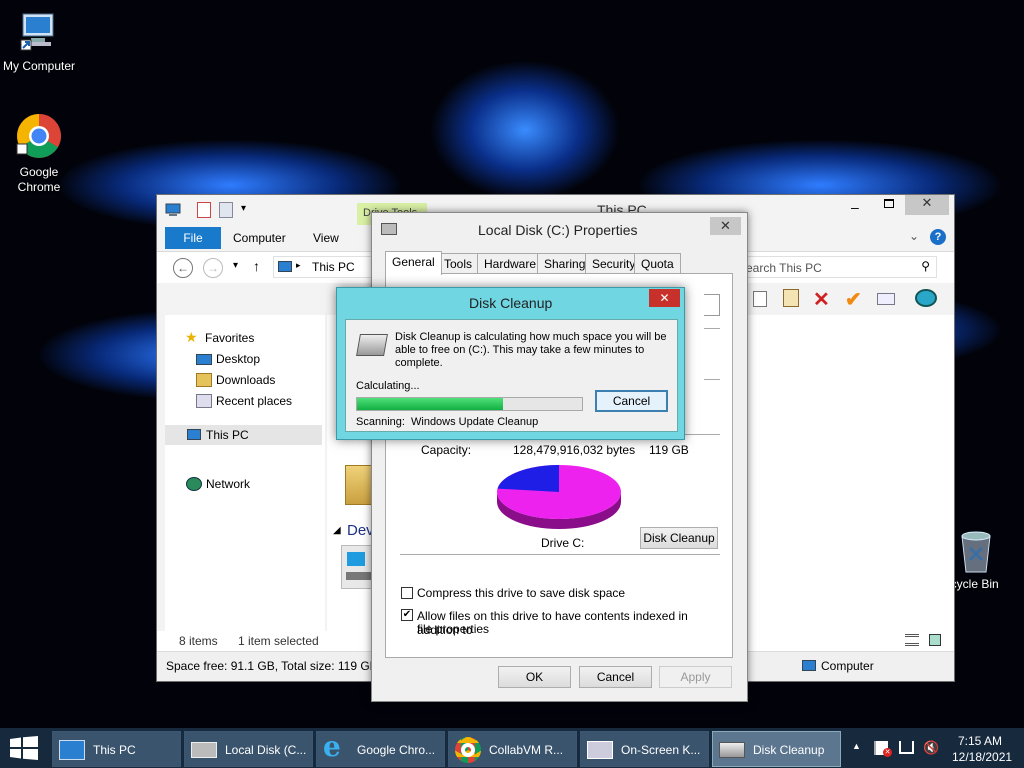  Describe the element at coordinates (886, 299) in the screenshot. I see `rename-icon` at that location.